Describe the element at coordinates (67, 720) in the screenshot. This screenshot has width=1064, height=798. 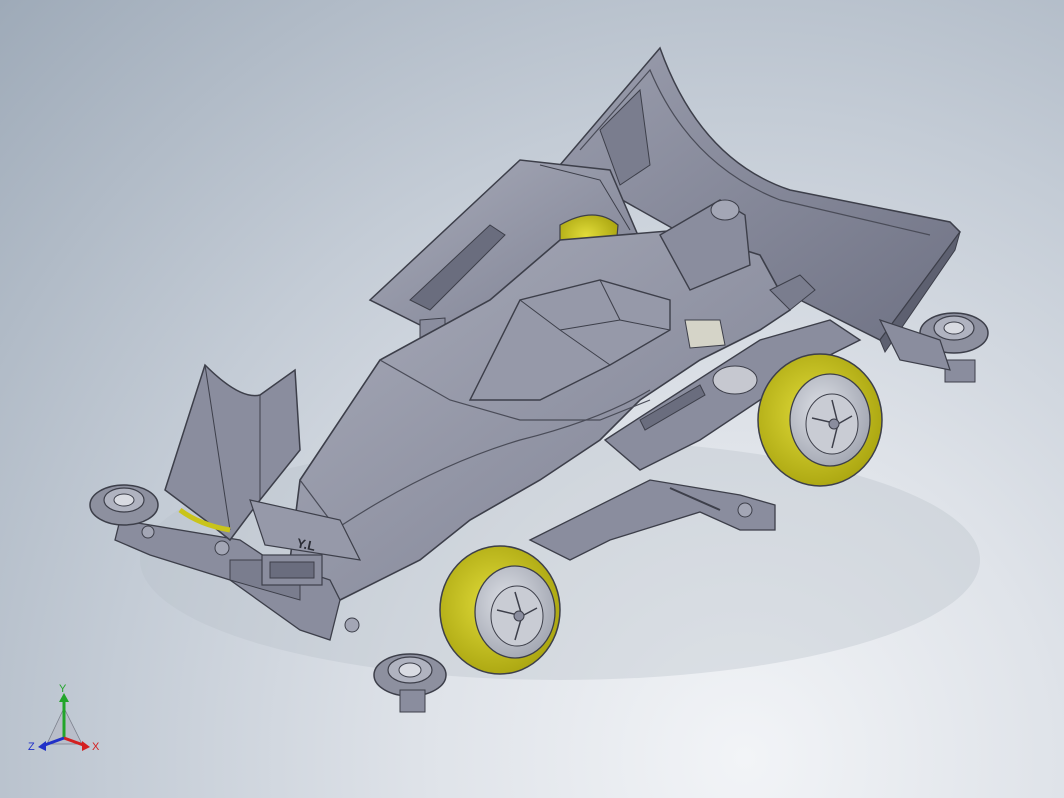
I see `reference-triad: Y X Z` at that location.